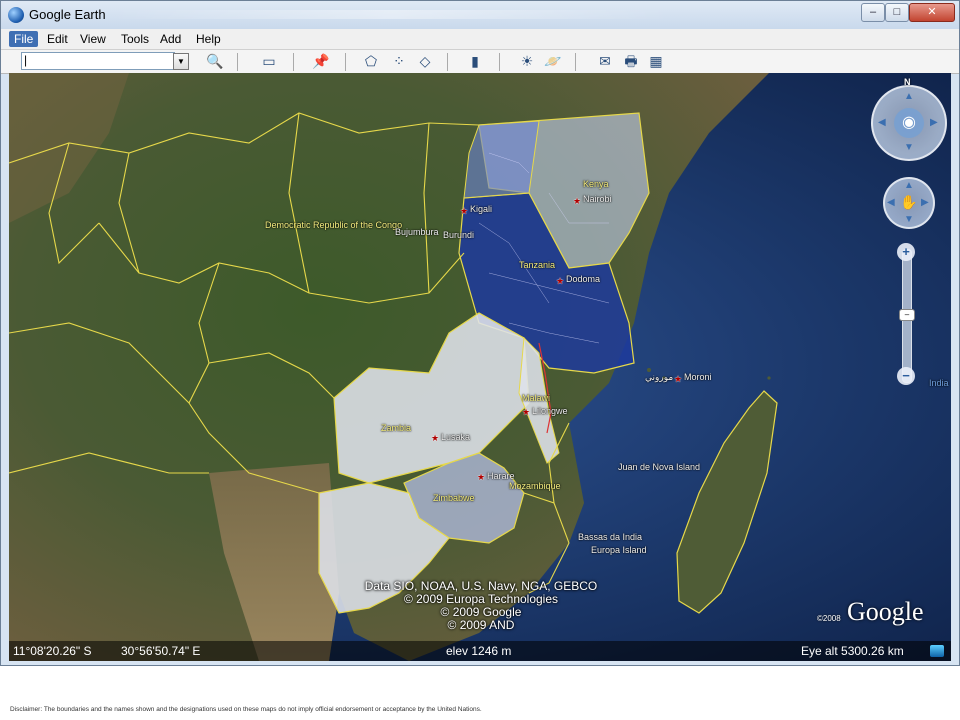  What do you see at coordinates (321, 61) in the screenshot?
I see `placemark-icon: 📌` at bounding box center [321, 61].